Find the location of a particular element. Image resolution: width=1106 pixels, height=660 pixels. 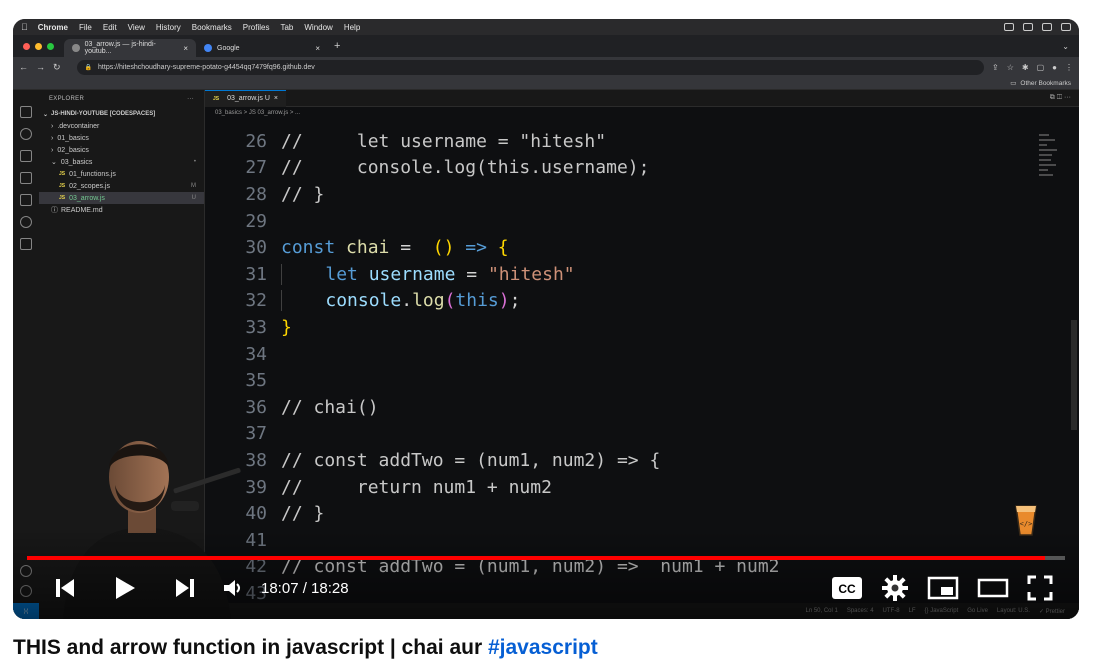

editor-tab-arrow: JS 03_arrow.js U × is located at coordinates (246, 98).